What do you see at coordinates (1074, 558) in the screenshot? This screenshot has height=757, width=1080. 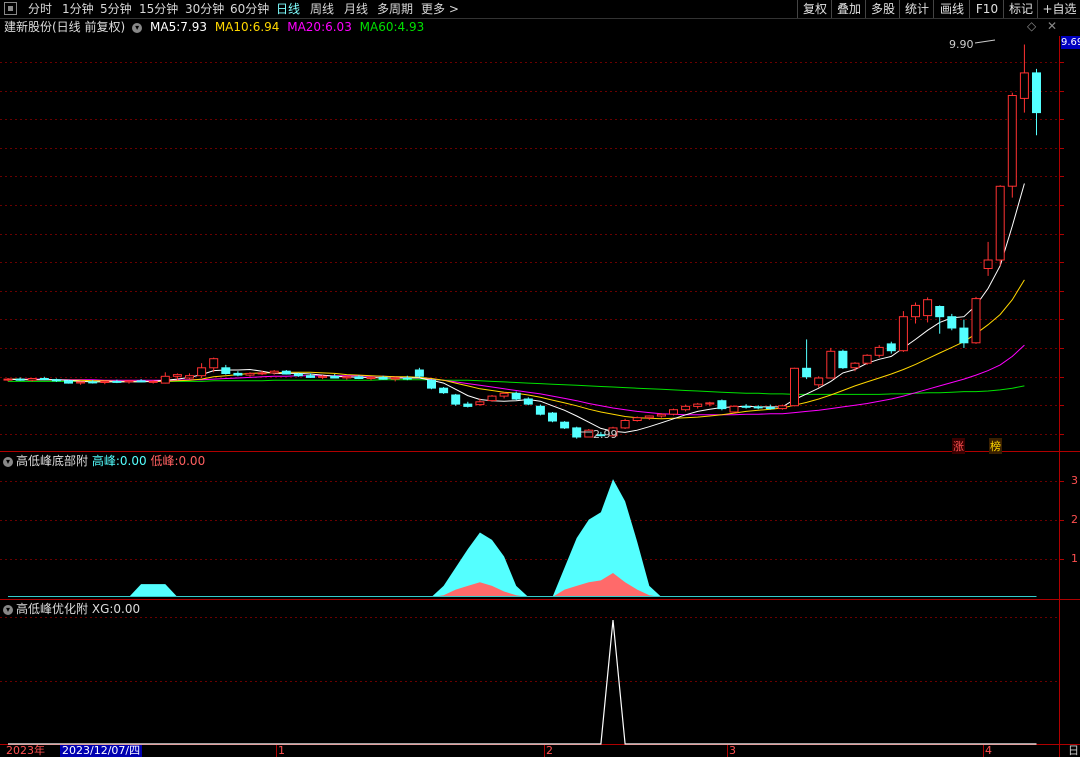 I see `ind1-axis-1: 1` at bounding box center [1074, 558].